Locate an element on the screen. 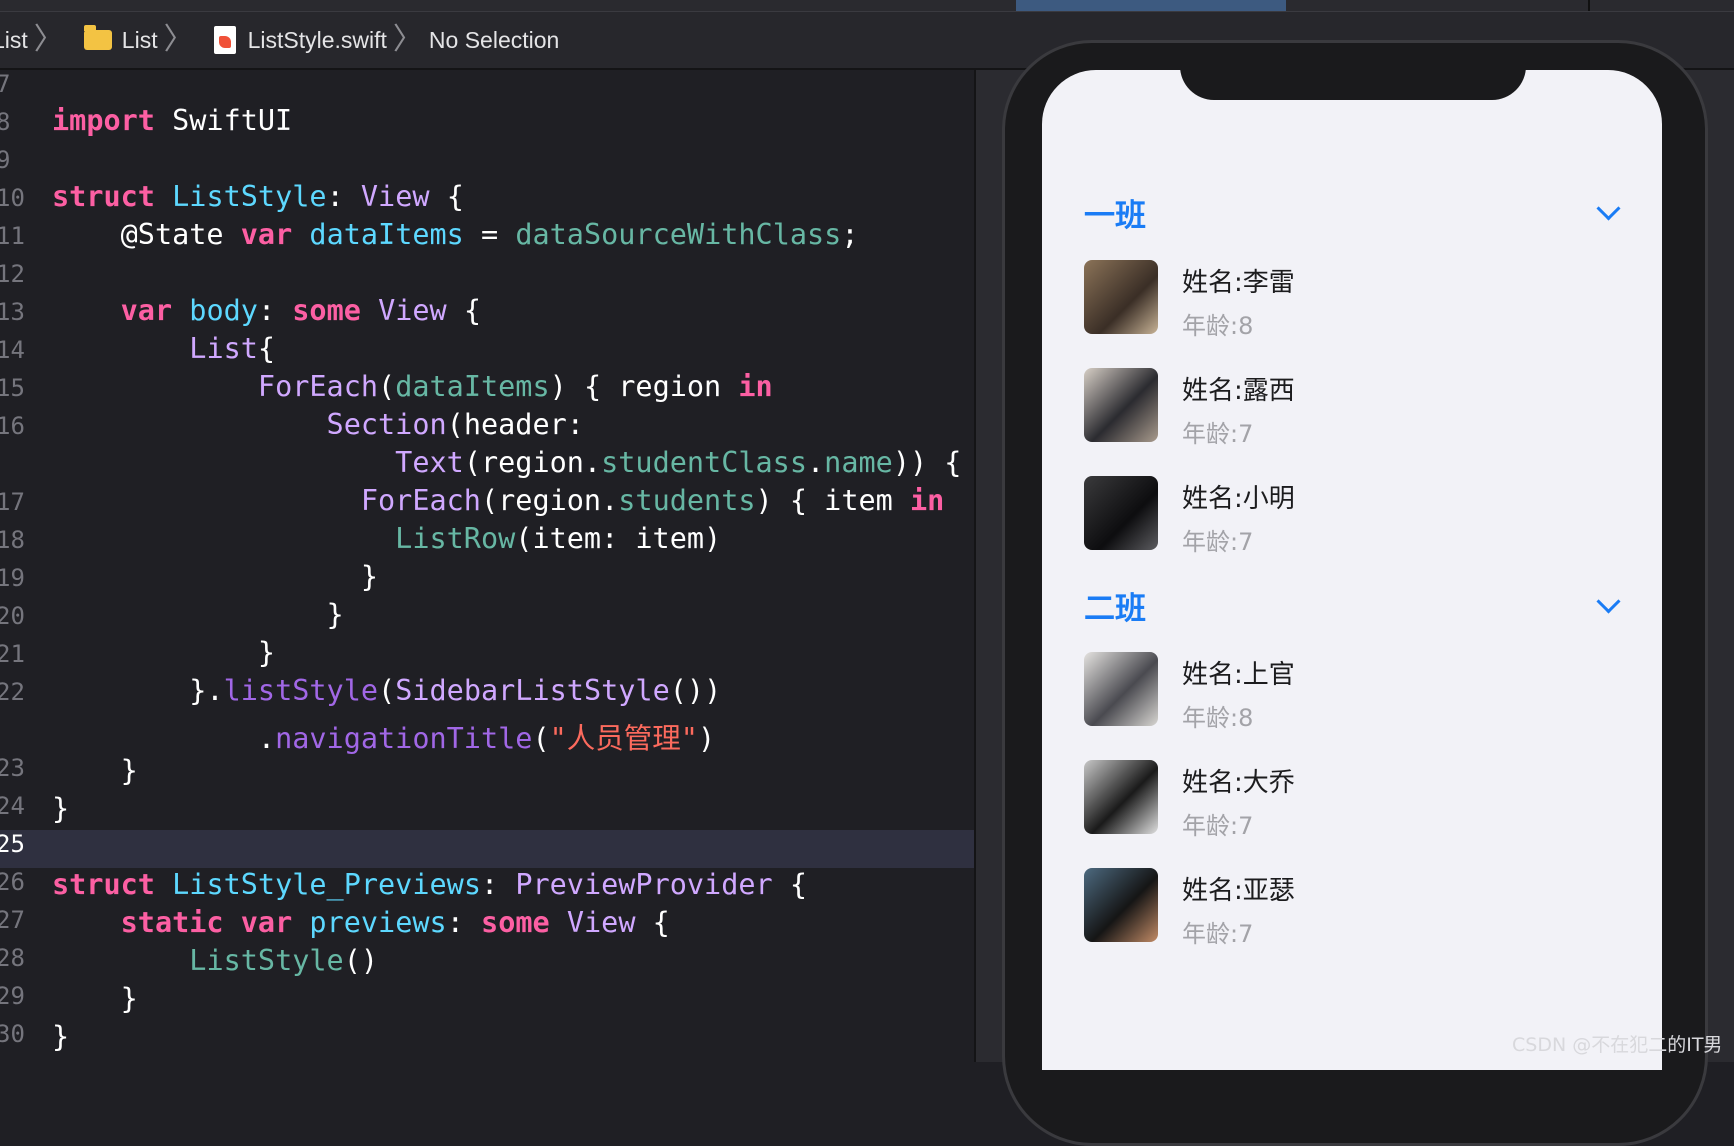  code-token: ListRow is located at coordinates (455, 538).